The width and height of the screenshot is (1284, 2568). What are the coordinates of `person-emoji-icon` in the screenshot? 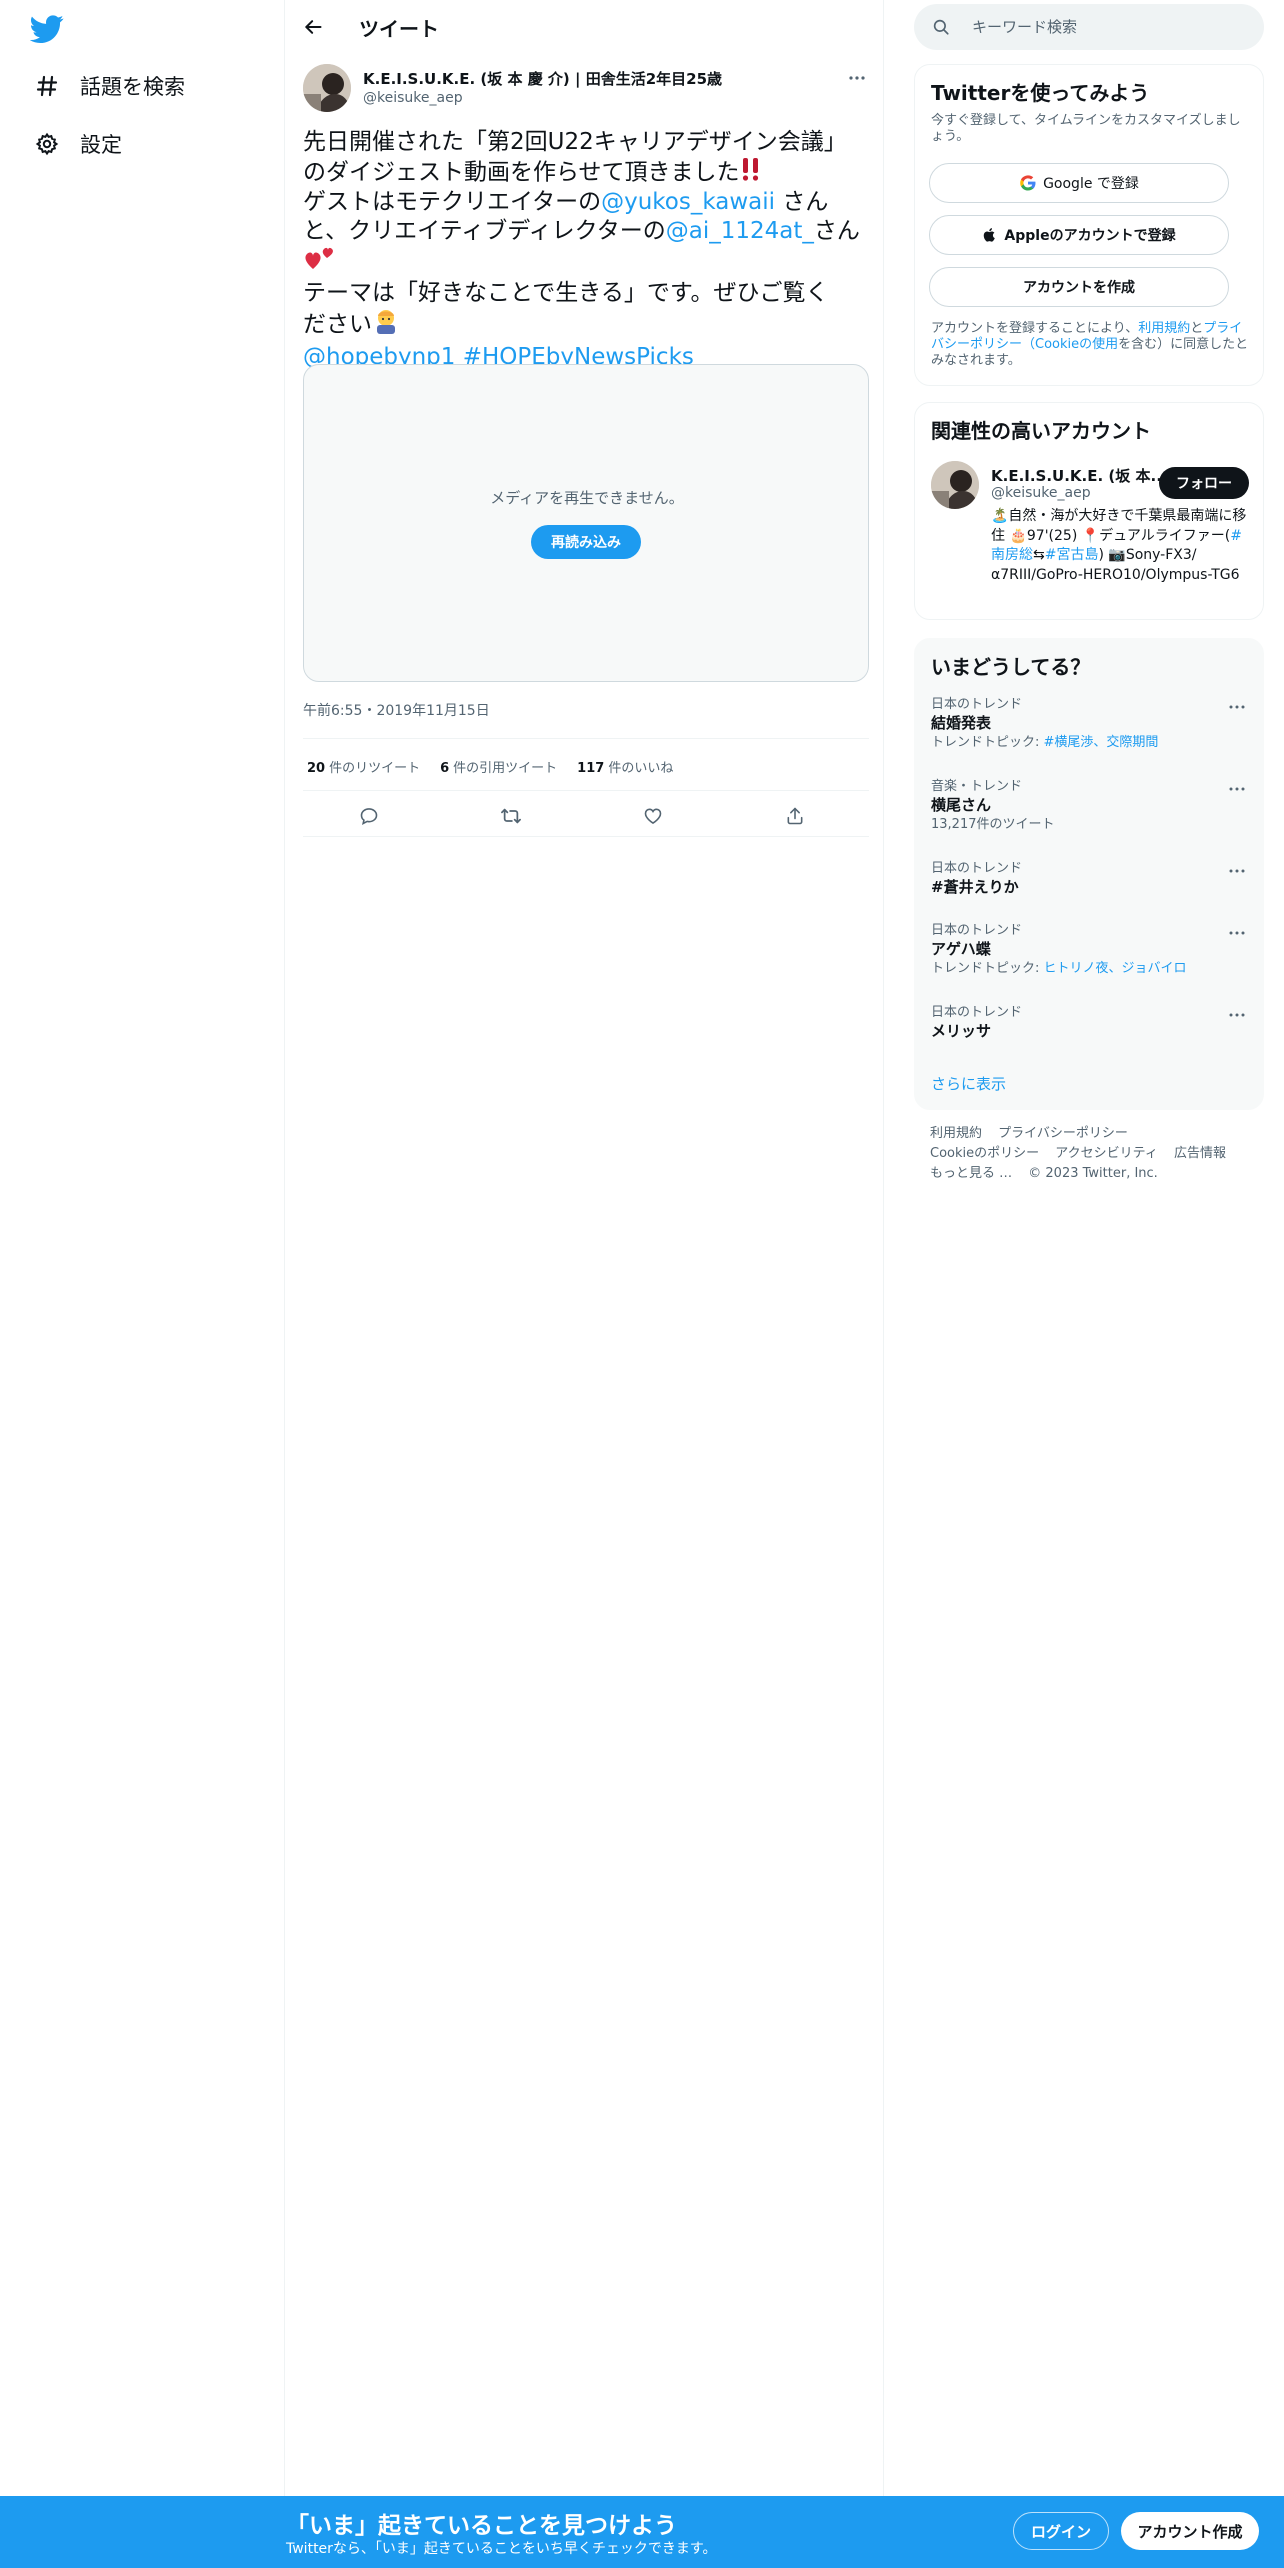 It's located at (386, 325).